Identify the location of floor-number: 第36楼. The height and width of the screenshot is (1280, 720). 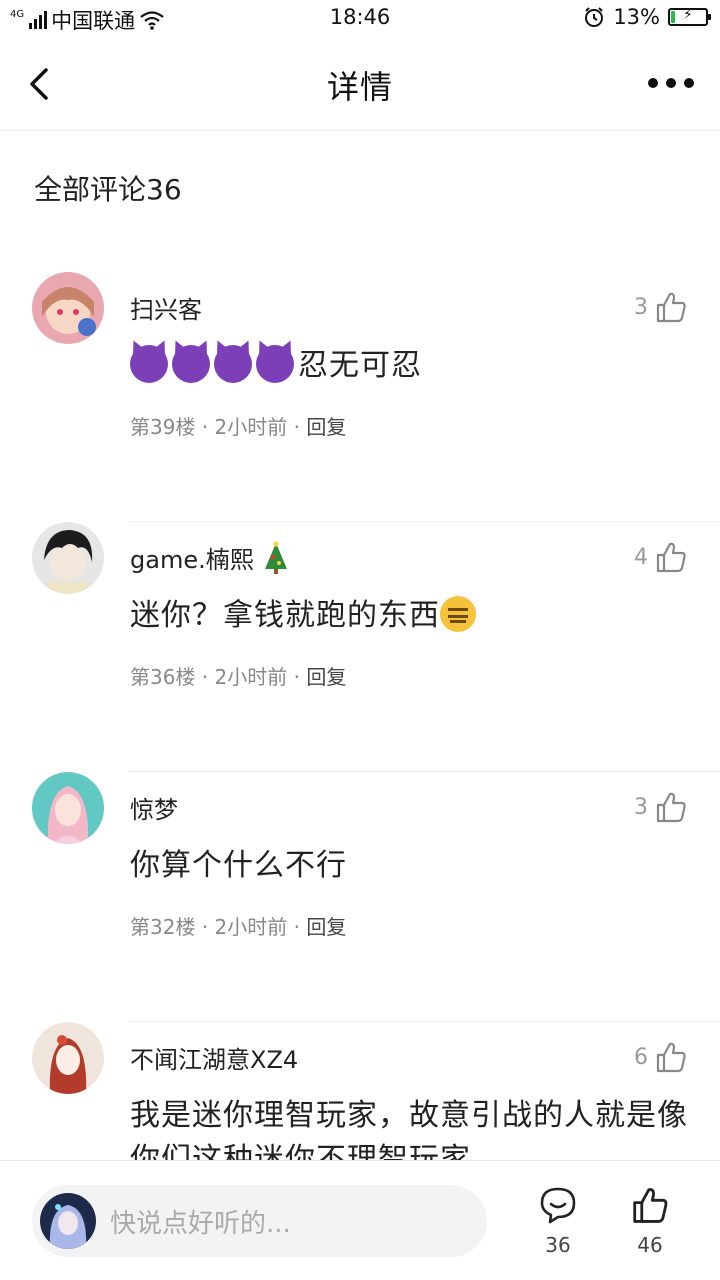
(163, 677).